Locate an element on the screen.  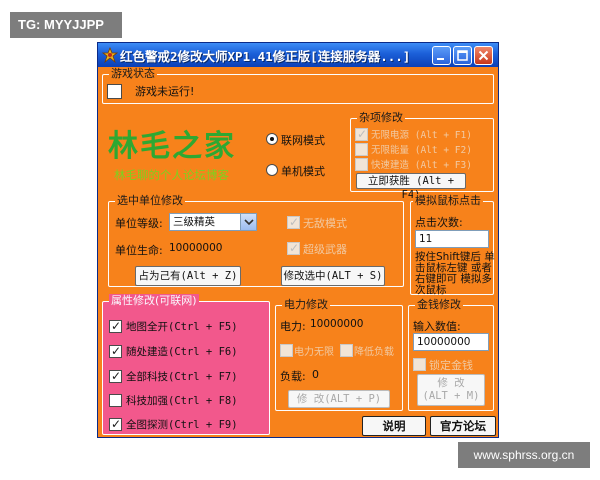
unit-legend: 选中单位修改 is located at coordinates (150, 201).